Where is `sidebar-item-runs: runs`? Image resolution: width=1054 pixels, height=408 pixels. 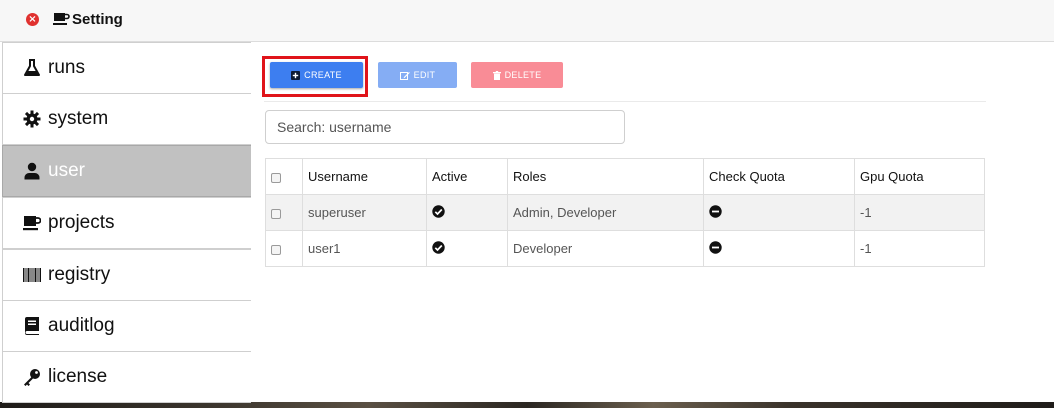
sidebar-item-runs: runs is located at coordinates (126, 68).